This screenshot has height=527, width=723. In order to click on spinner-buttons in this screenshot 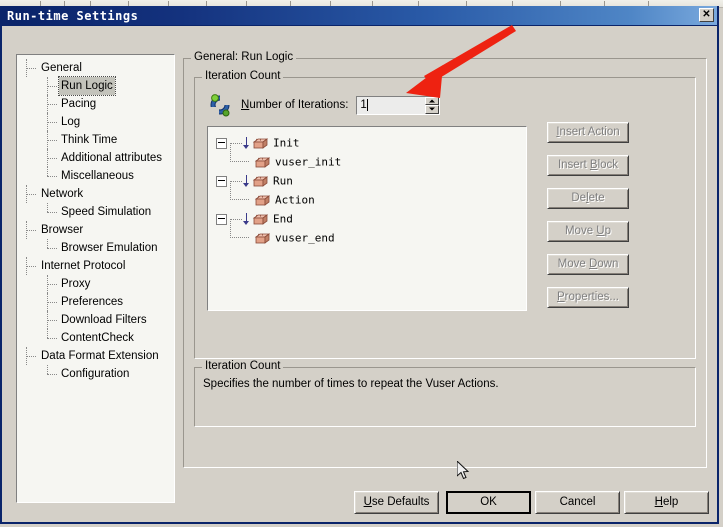, I will do `click(432, 105)`.